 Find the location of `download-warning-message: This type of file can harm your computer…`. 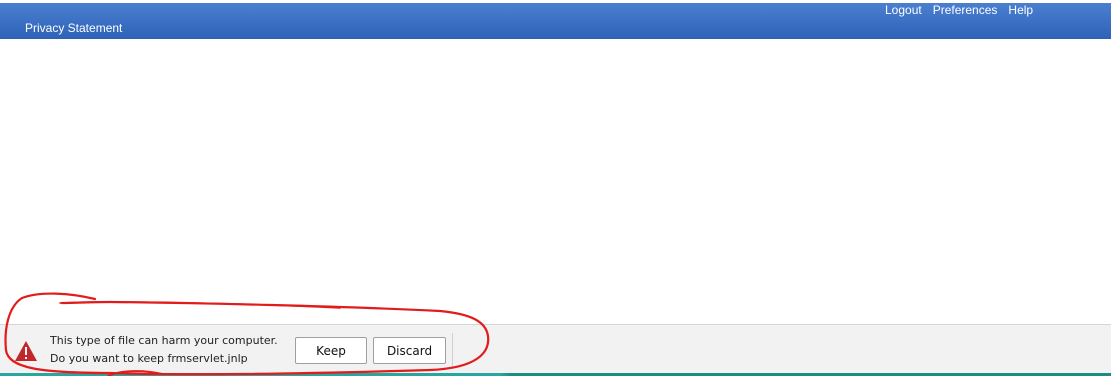

download-warning-message: This type of file can harm your computer… is located at coordinates (164, 355).